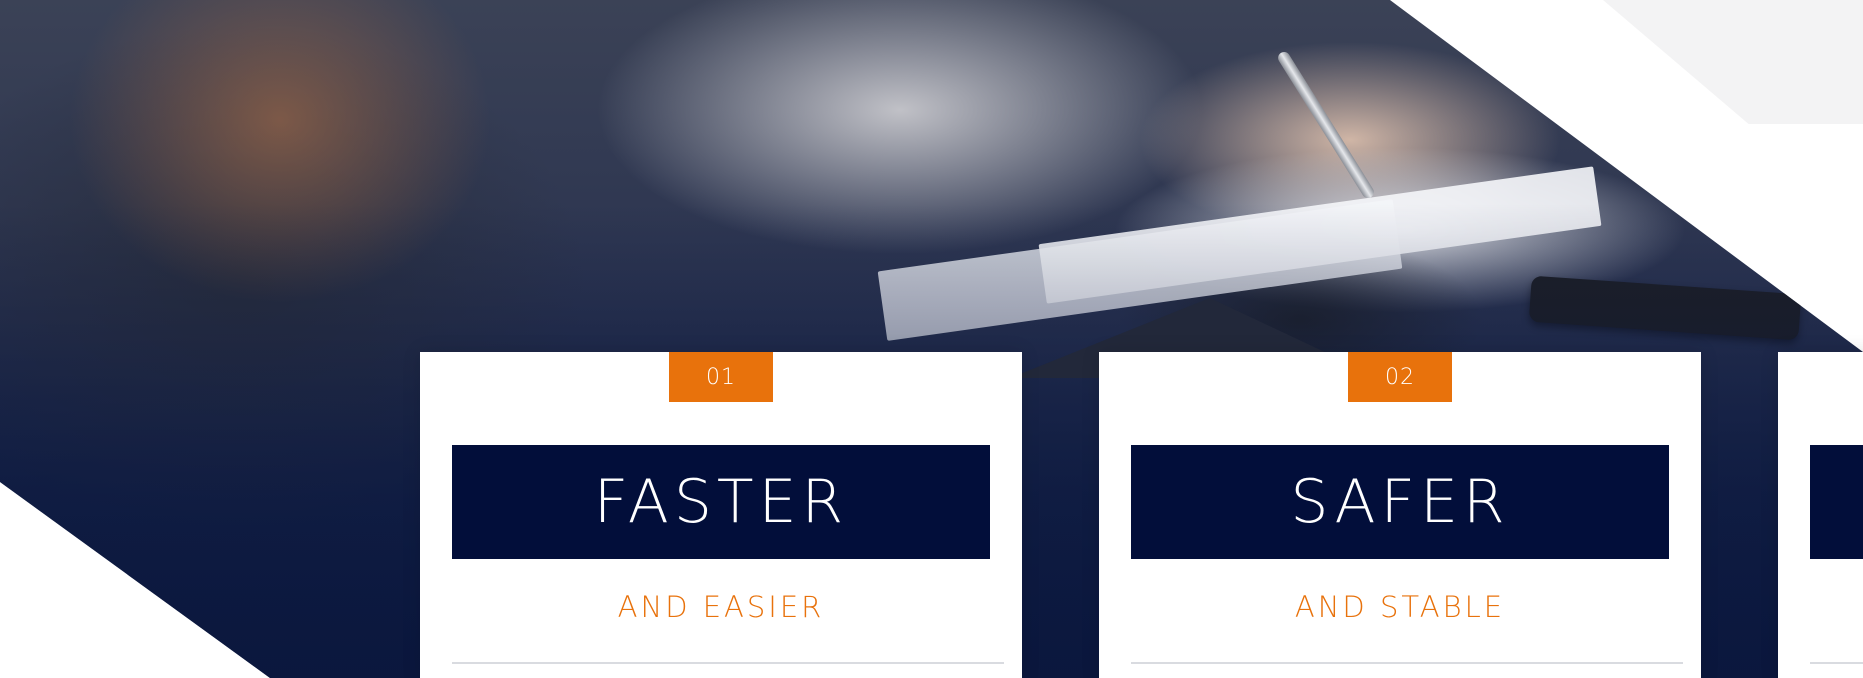 This screenshot has height=678, width=1863. I want to click on feature-card, so click(1820, 515).